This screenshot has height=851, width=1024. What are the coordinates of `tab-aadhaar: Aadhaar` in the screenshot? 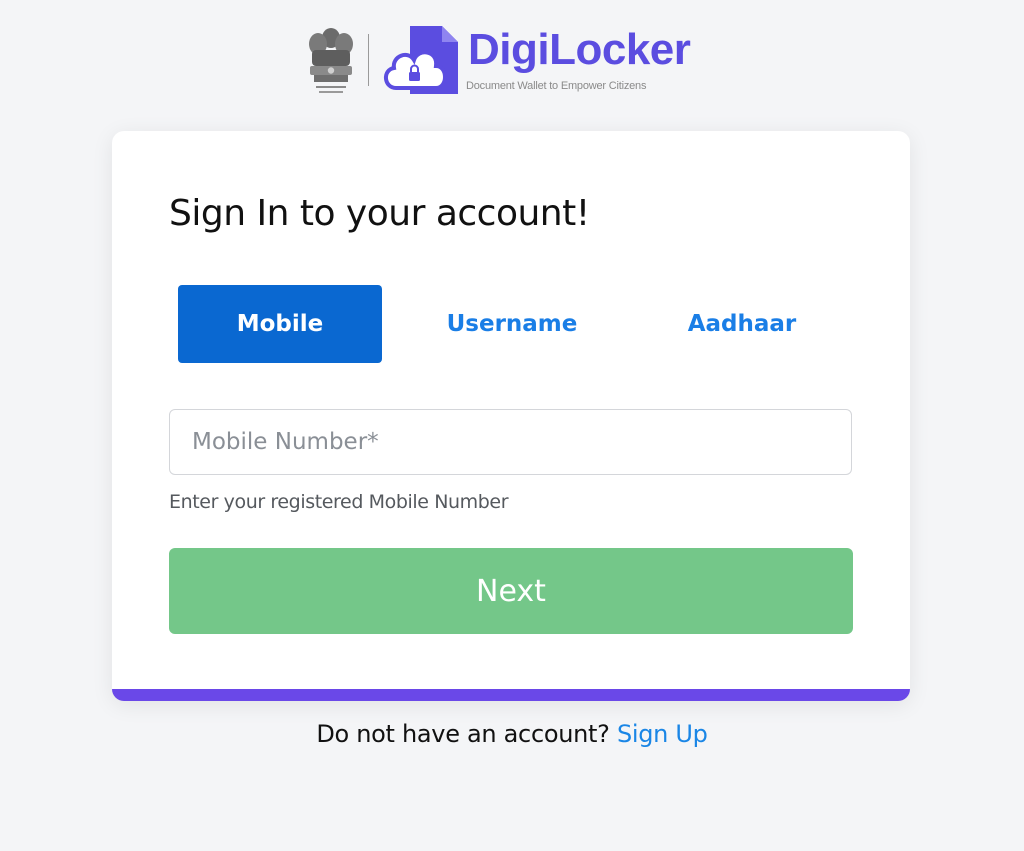 It's located at (742, 324).